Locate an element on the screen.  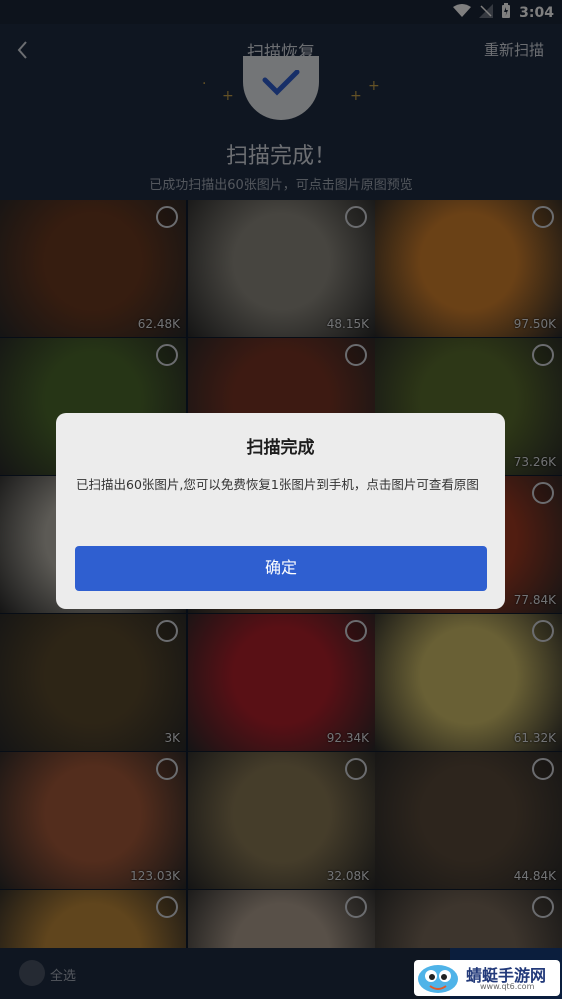
watermark-url: www.qt6.com is located at coordinates (507, 986).